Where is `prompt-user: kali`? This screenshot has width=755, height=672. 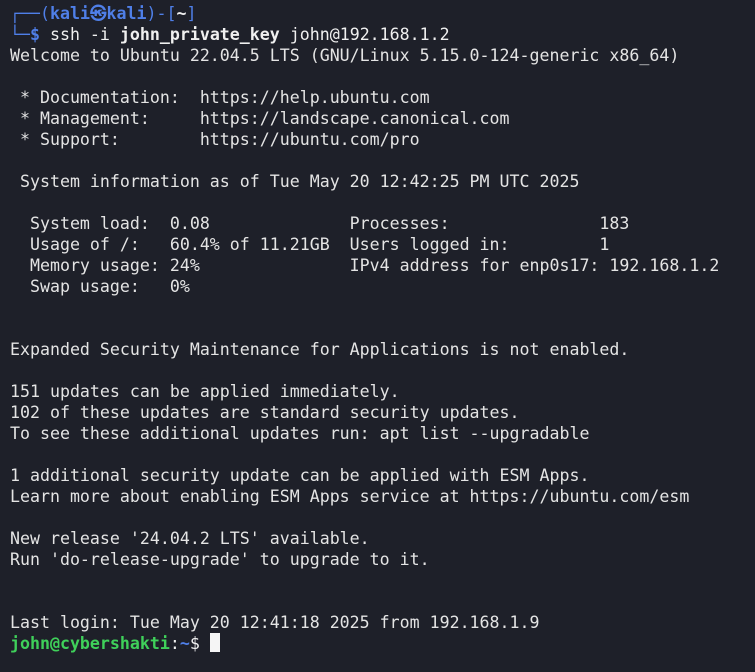 prompt-user: kali is located at coordinates (69, 13).